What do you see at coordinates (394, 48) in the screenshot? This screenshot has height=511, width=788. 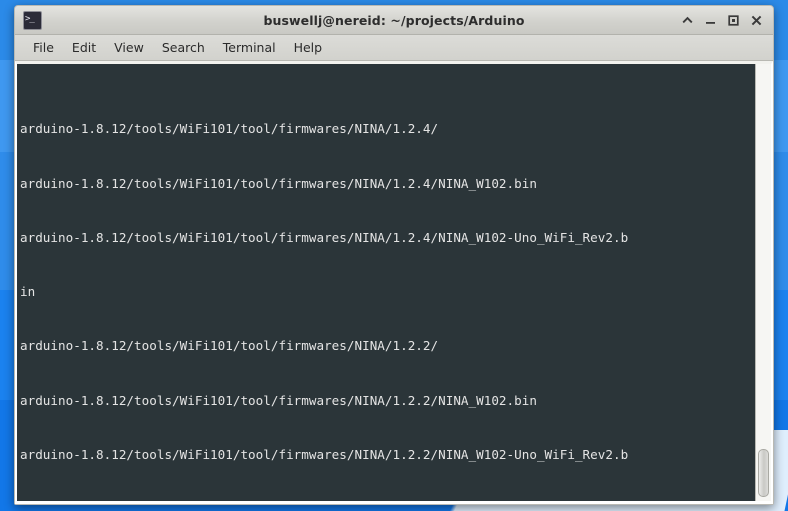 I see `menubar: File Edit View Search Terminal Help` at bounding box center [394, 48].